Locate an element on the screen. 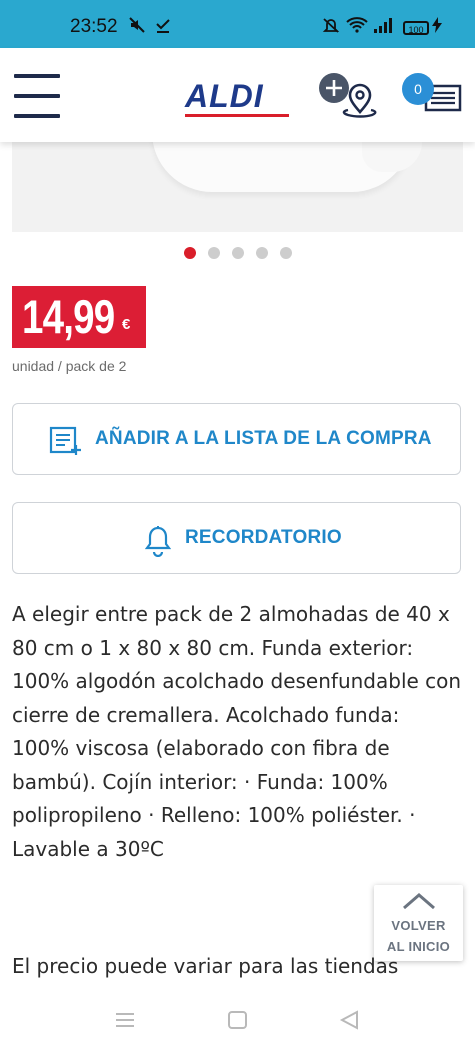  shopping-list-icon: 0 is located at coordinates (432, 95).